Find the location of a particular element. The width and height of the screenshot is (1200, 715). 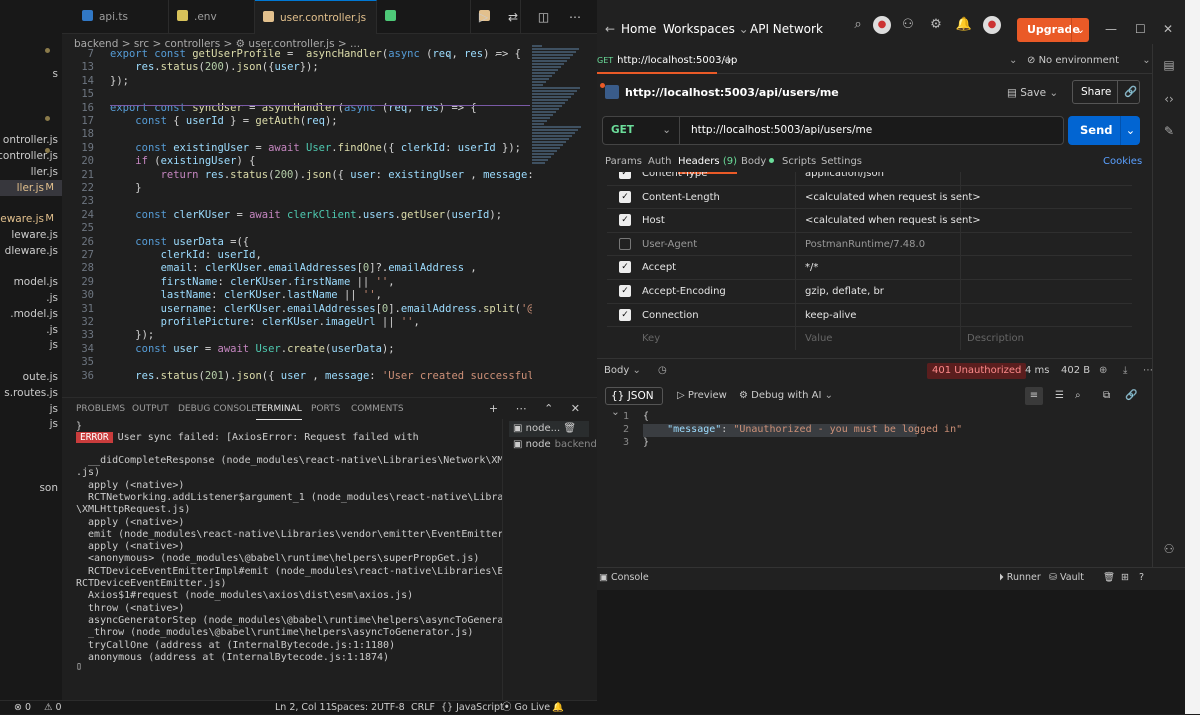

tab-api-ts: api.ts is located at coordinates (121, 17).